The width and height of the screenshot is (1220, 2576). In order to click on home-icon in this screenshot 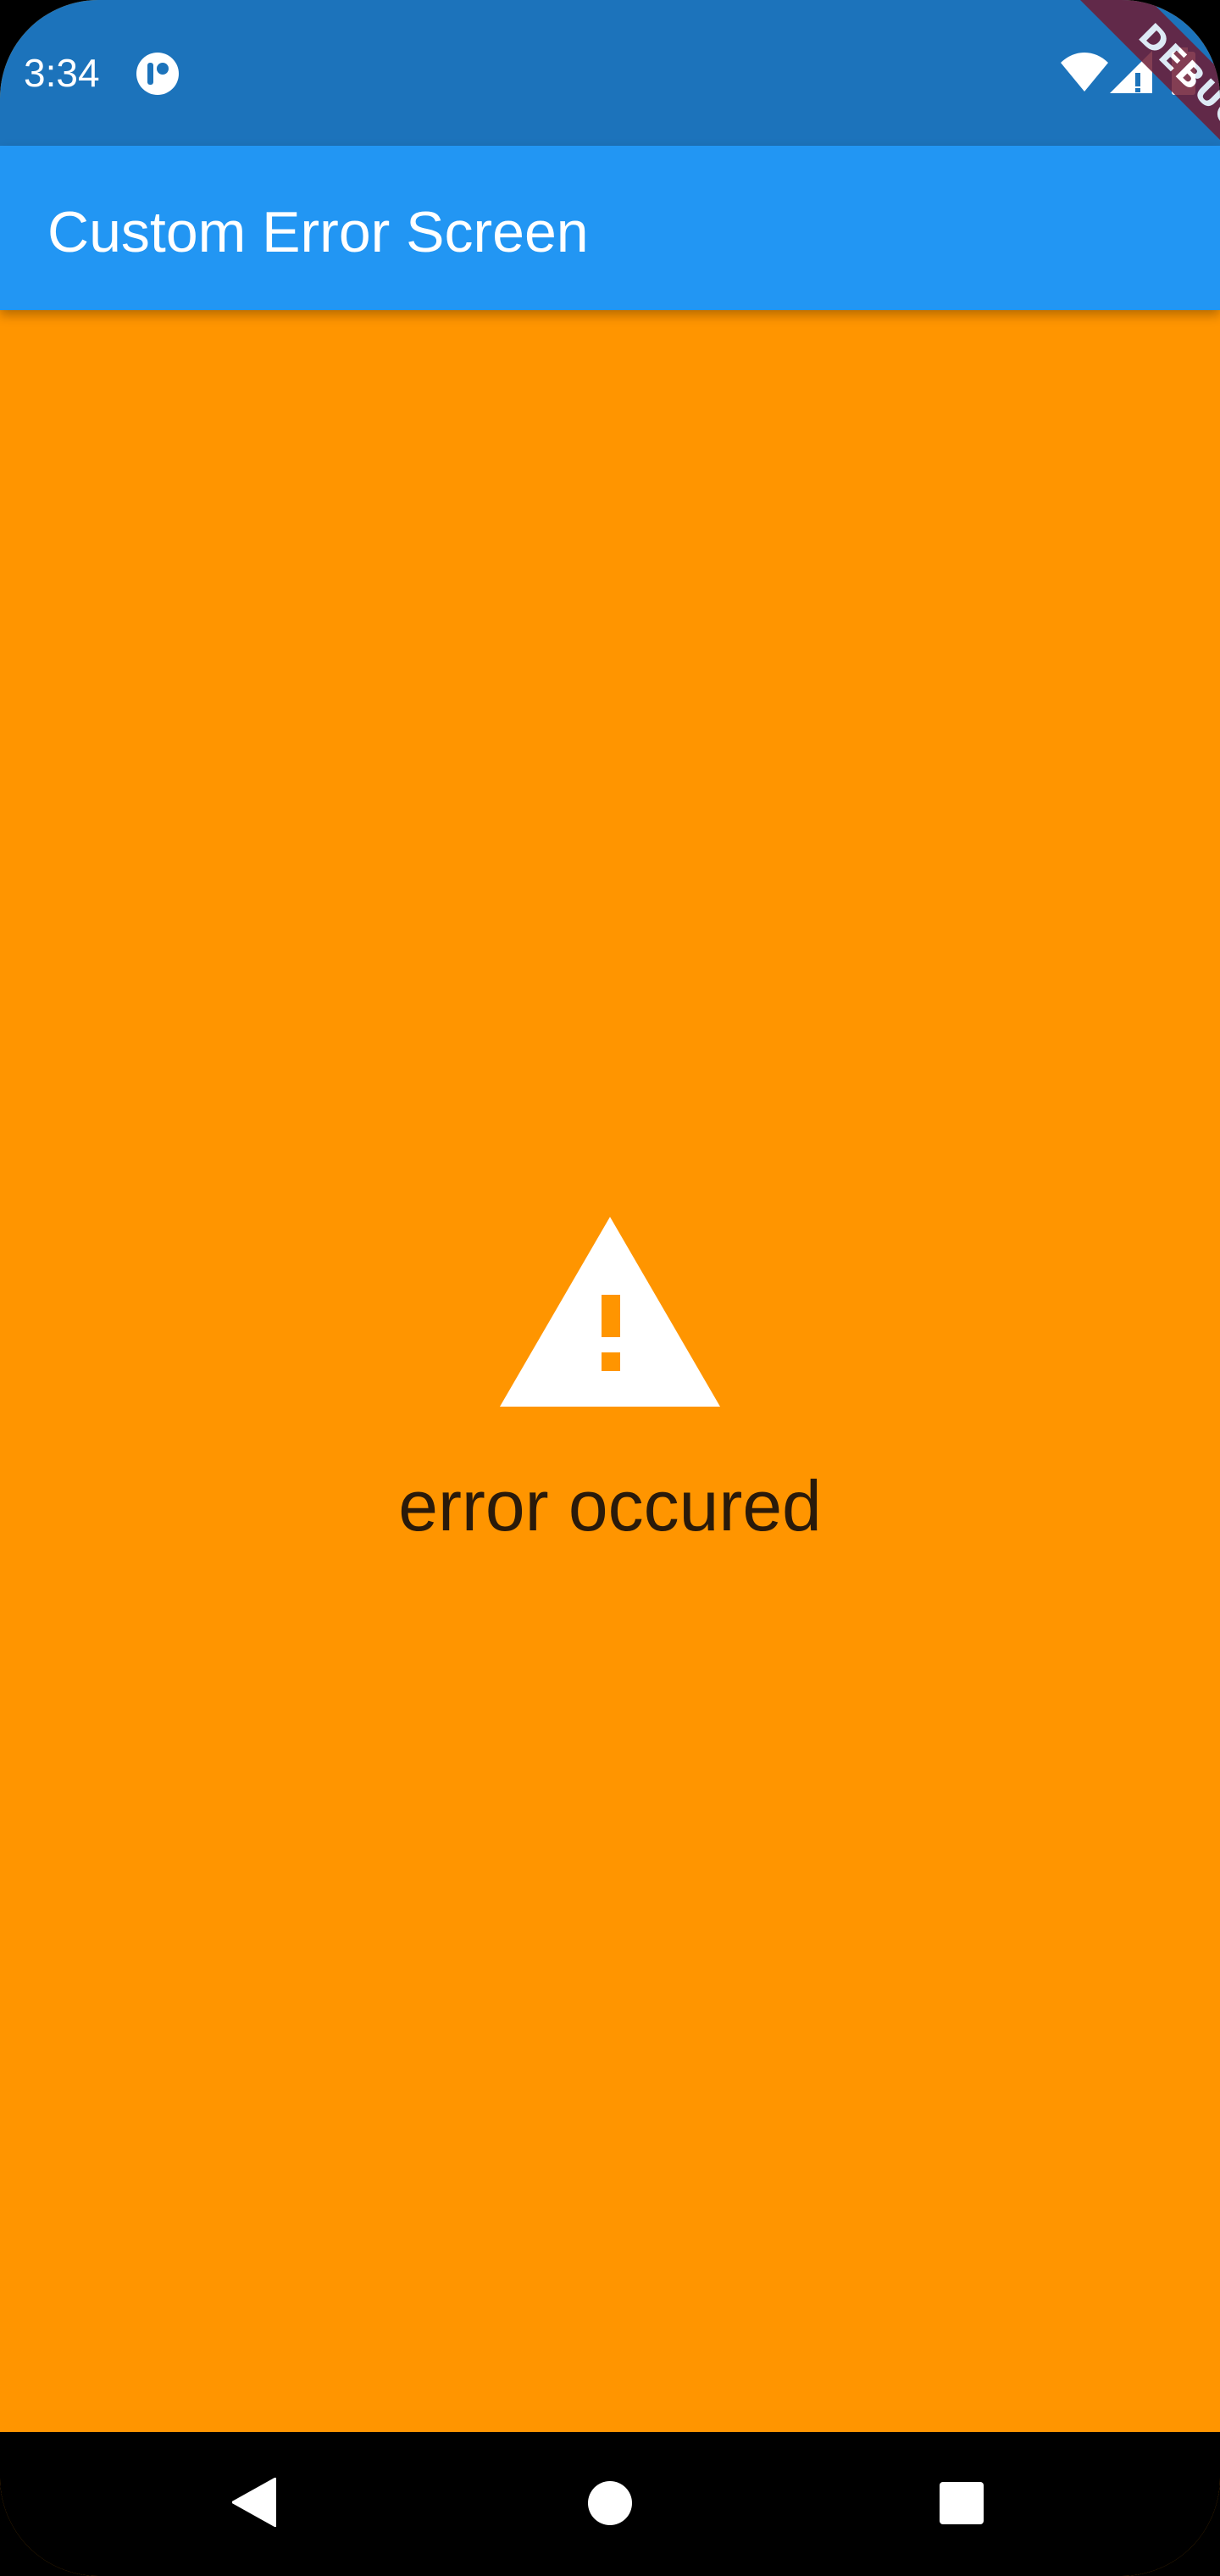, I will do `click(610, 2503)`.